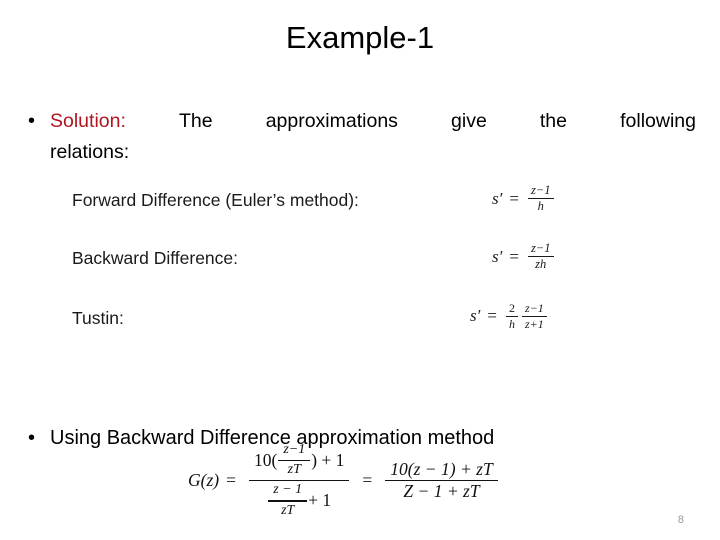 Image resolution: width=720 pixels, height=540 pixels. What do you see at coordinates (540, 256) in the screenshot?
I see `eq-fraction: z−1 zh` at bounding box center [540, 256].